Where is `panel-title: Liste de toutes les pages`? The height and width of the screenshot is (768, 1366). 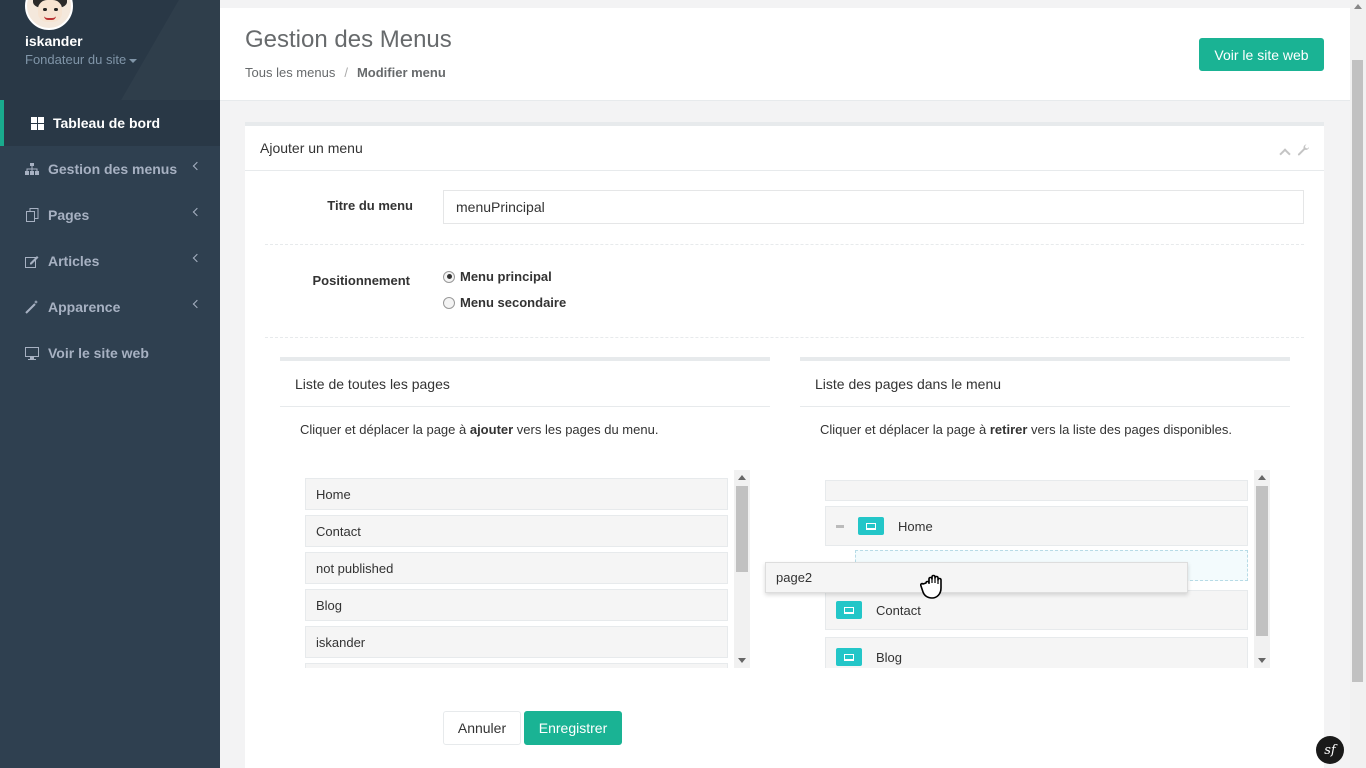 panel-title: Liste de toutes les pages is located at coordinates (372, 384).